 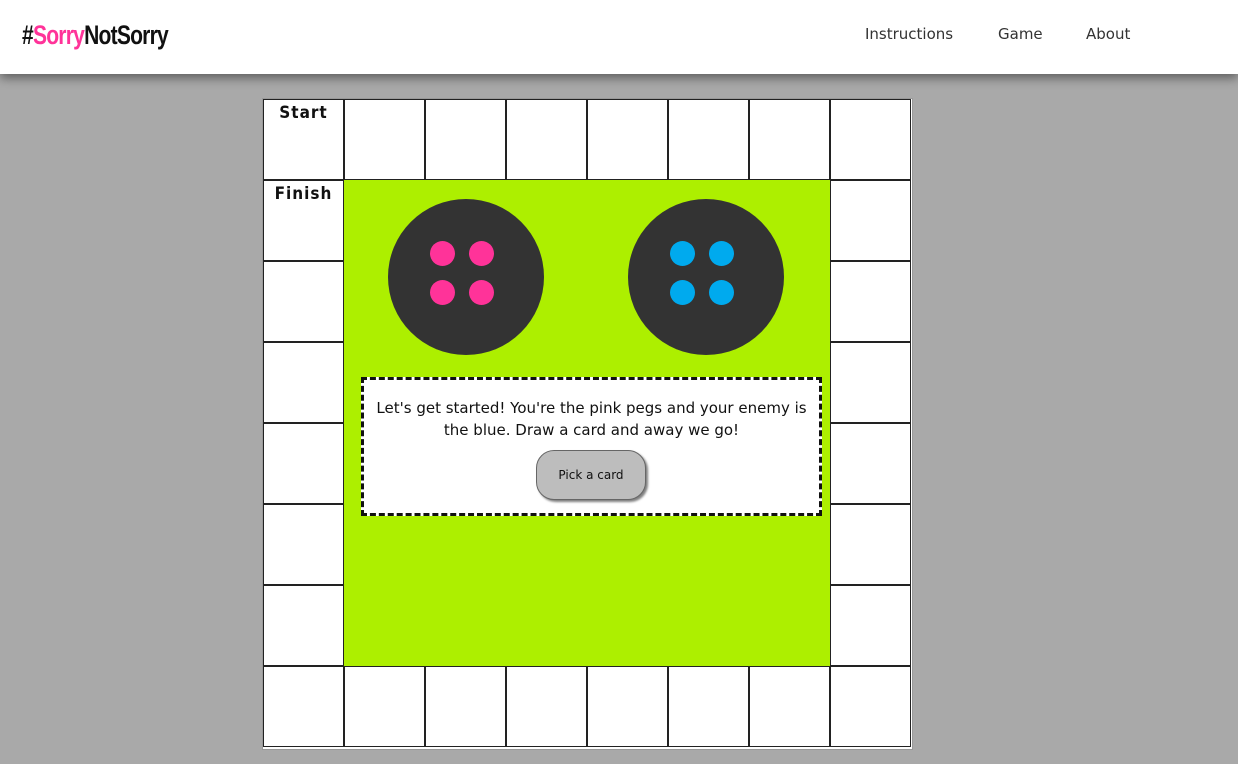 What do you see at coordinates (28, 35) in the screenshot?
I see `logo-hash: #` at bounding box center [28, 35].